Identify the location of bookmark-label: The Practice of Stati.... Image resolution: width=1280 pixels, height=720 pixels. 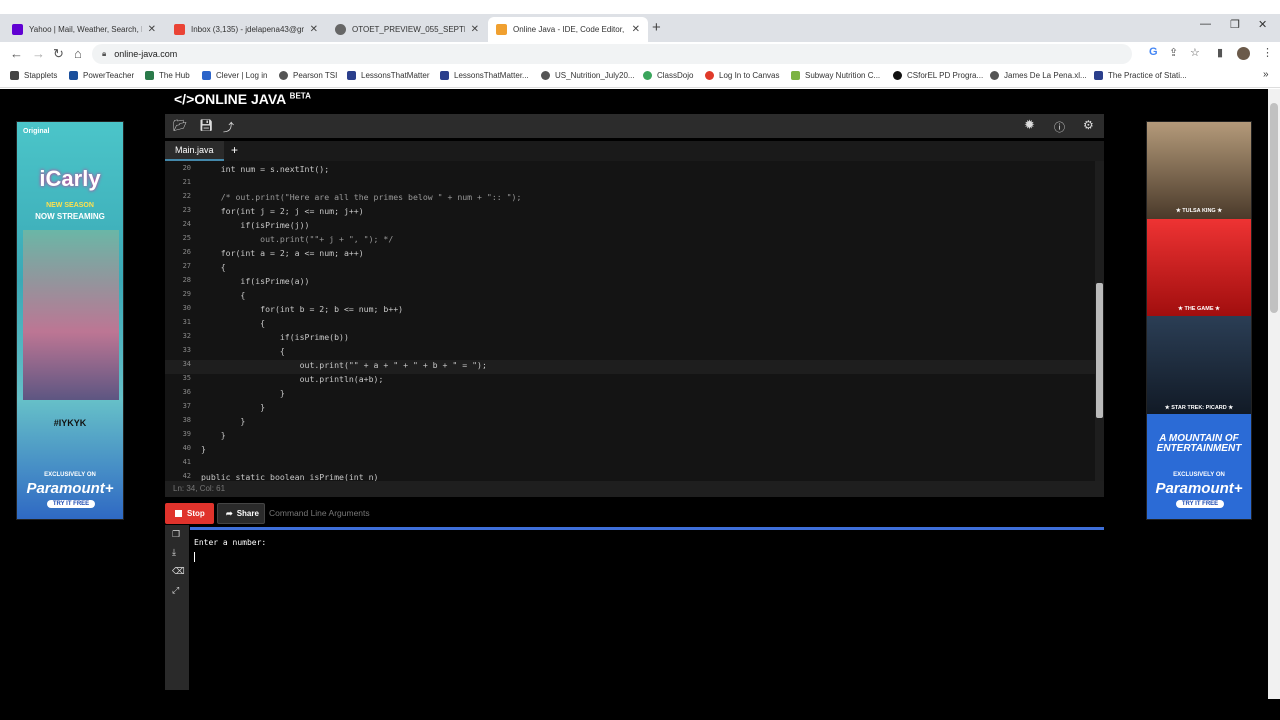
(1147, 75).